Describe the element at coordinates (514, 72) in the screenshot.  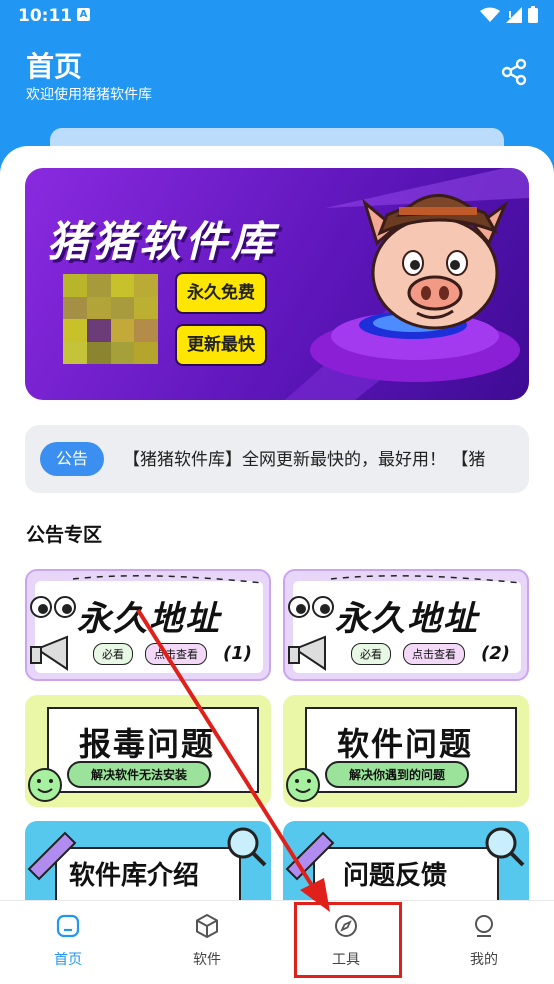
I see `share-icon` at that location.